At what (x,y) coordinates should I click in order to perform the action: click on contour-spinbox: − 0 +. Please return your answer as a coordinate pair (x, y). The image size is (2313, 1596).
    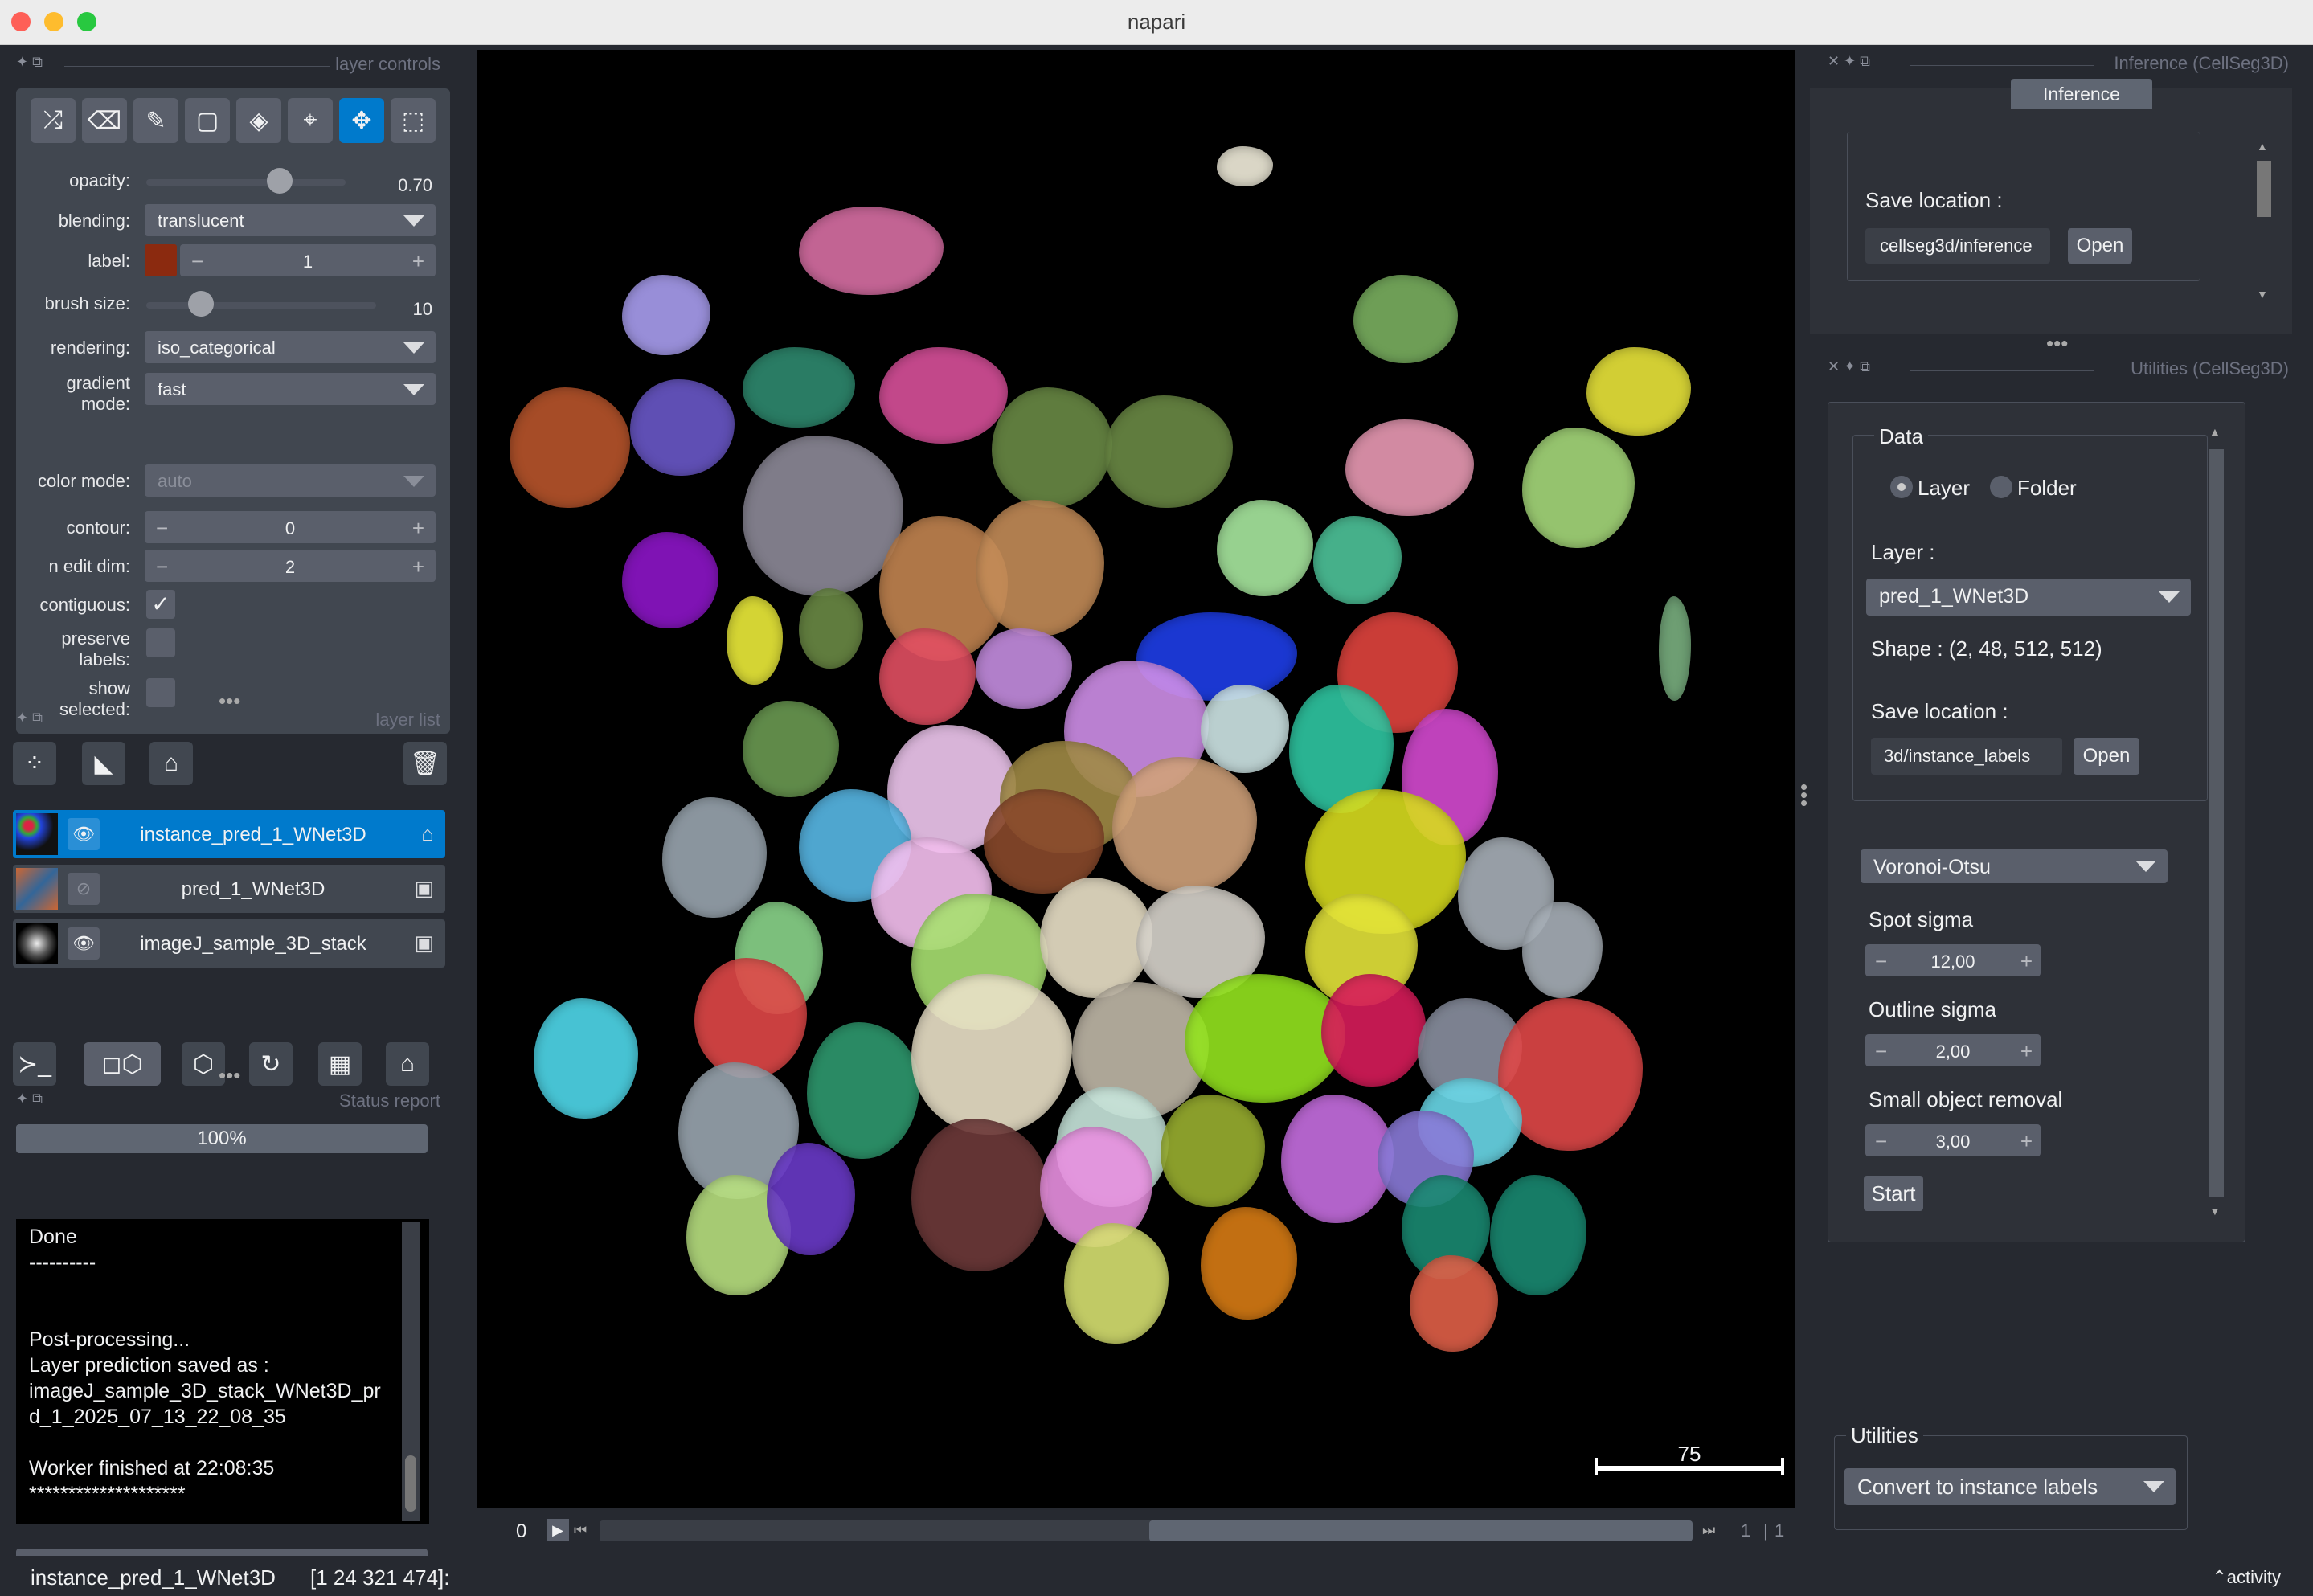
    Looking at the image, I should click on (291, 527).